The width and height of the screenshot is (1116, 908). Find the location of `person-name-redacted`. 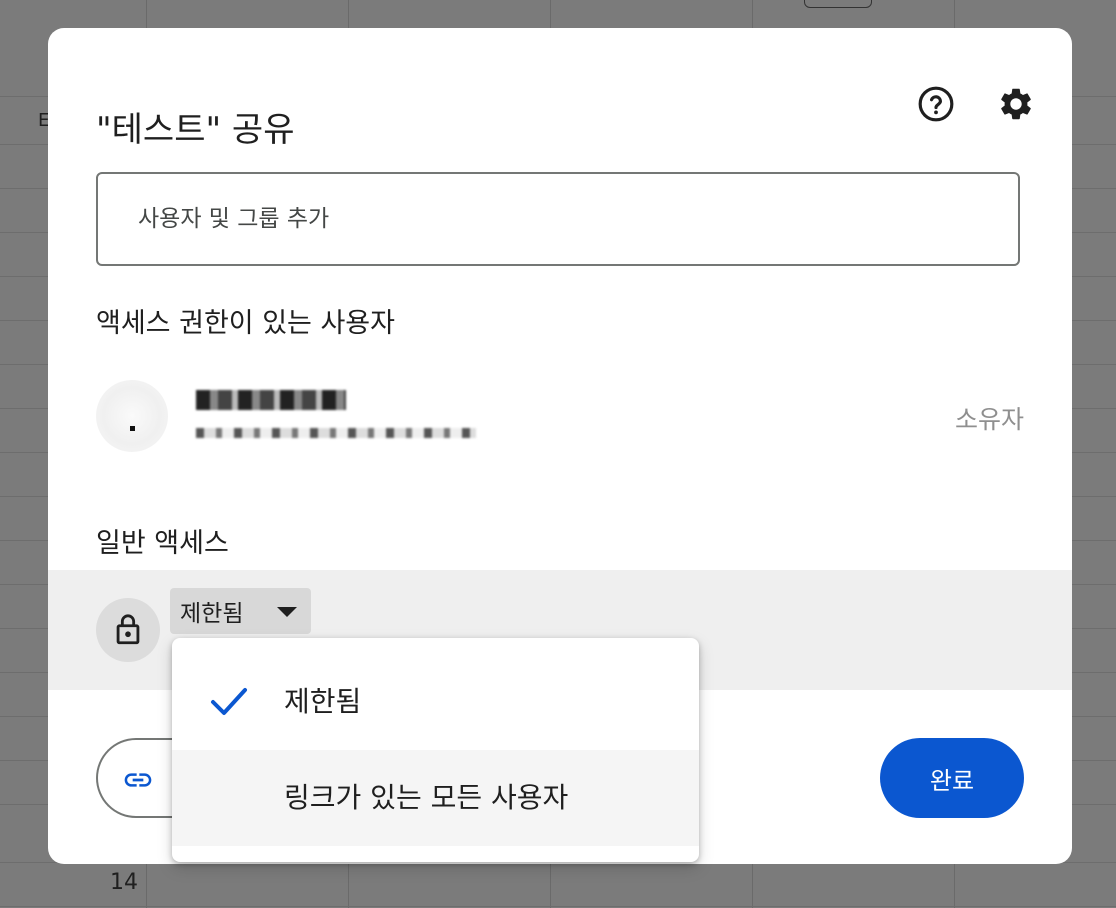

person-name-redacted is located at coordinates (271, 400).